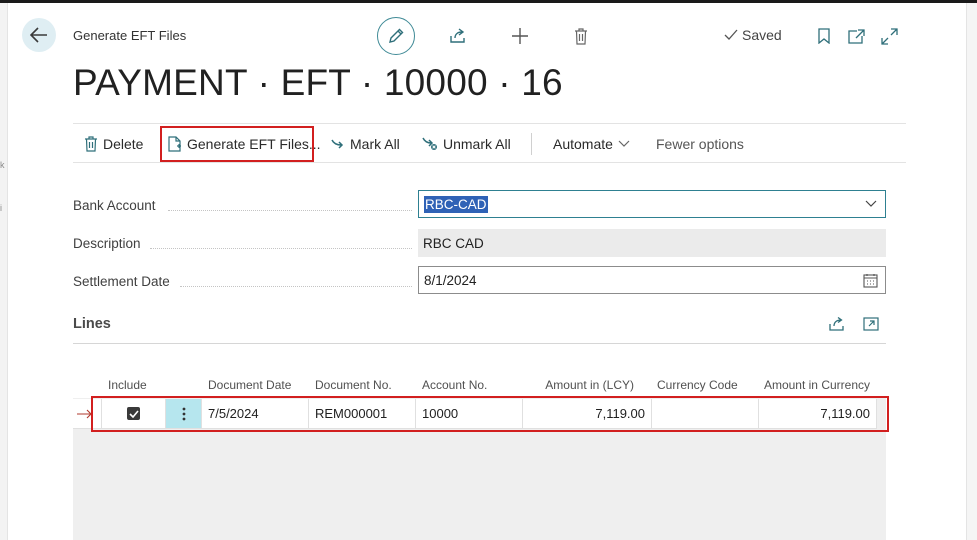 This screenshot has height=540, width=977. Describe the element at coordinates (114, 205) in the screenshot. I see `bank-account-label: Bank Account` at that location.